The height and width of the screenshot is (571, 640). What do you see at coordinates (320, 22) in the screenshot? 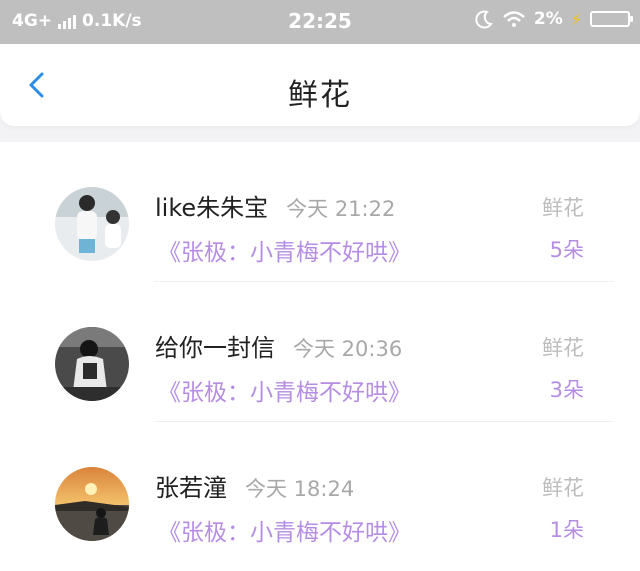
I see `status-bar: 4G+ 0.1K/s 22:25 2% ⚡` at bounding box center [320, 22].